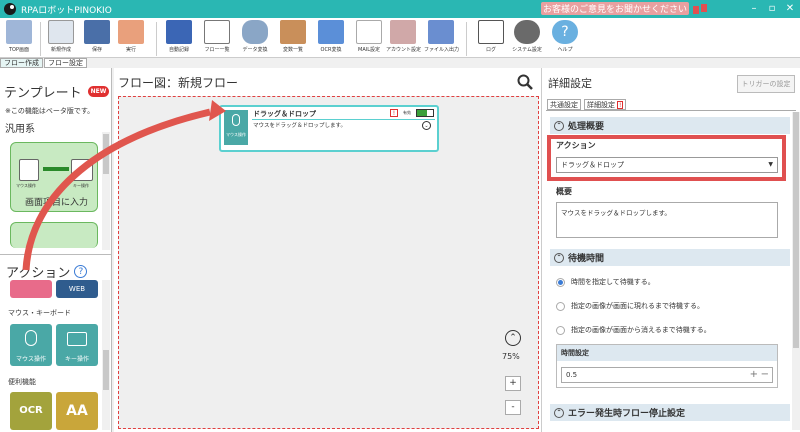  I want to click on flow-node: マウス操作 ドラッグ＆ドロップ ! 有効 マウスをドラッグ＆ドロップします。 ⌄, so click(329, 128).